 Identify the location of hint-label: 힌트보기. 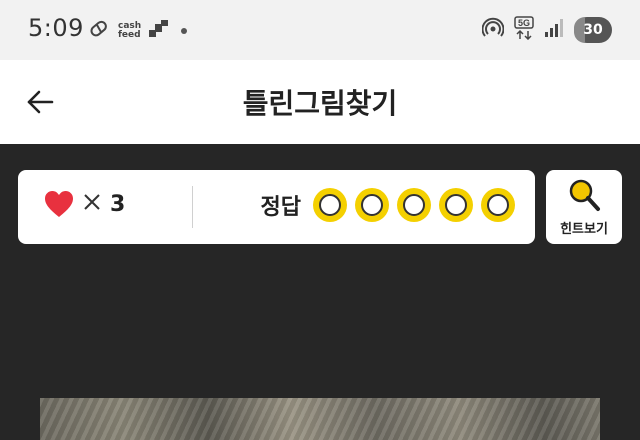
(584, 229).